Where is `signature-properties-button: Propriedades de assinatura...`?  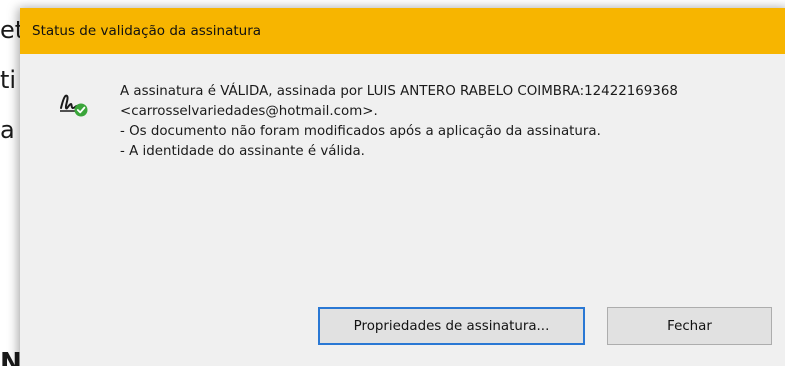 signature-properties-button: Propriedades de assinatura... is located at coordinates (451, 326).